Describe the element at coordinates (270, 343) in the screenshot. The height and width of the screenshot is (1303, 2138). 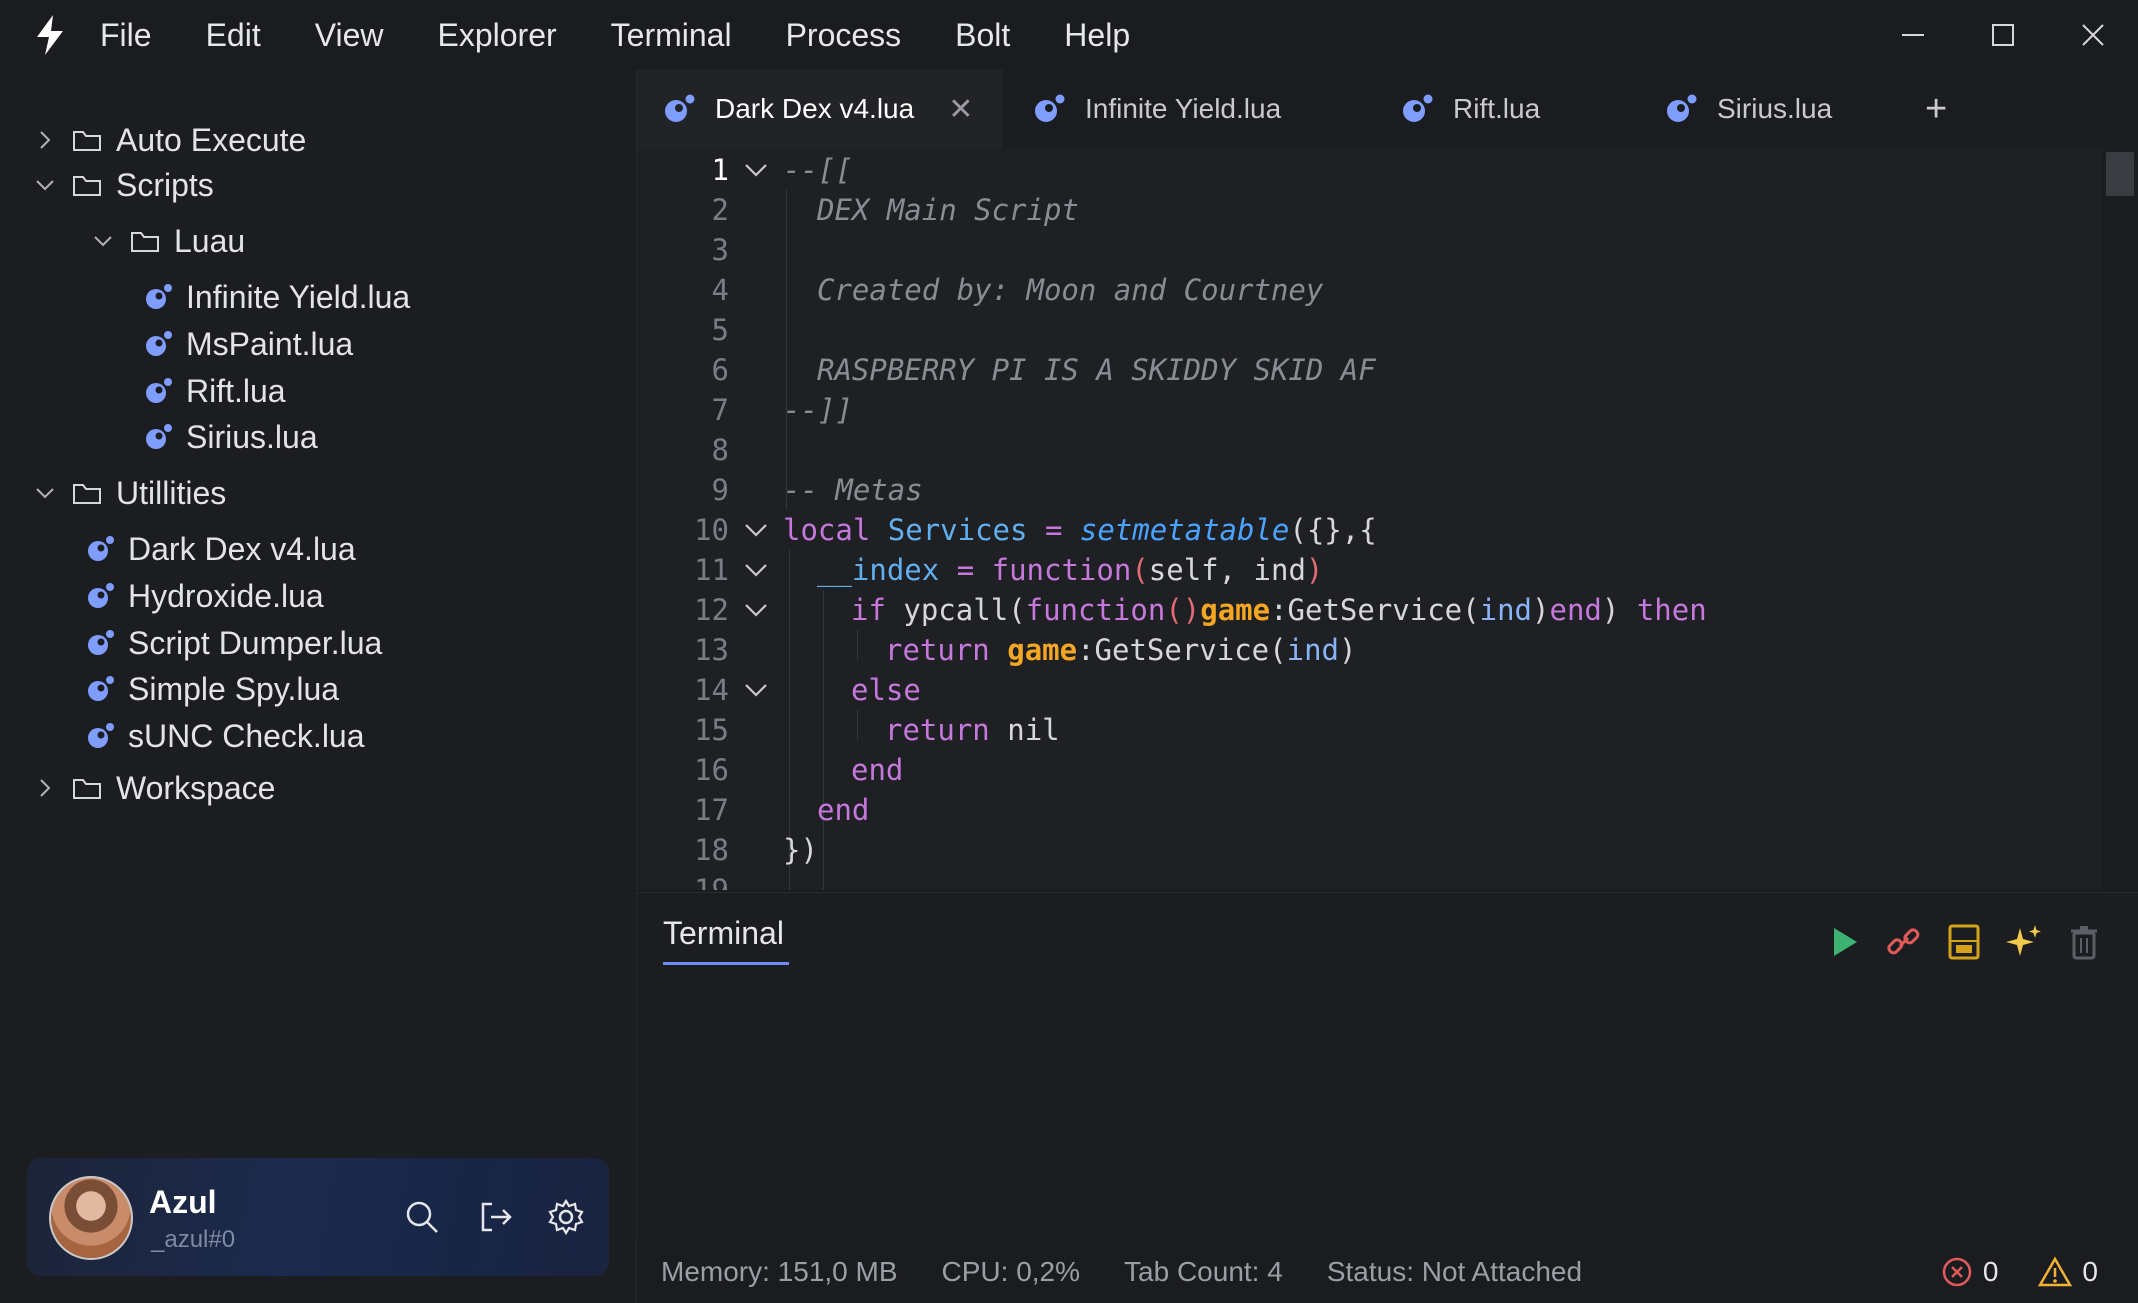
I see `tree-label: MsPaint.lua` at that location.